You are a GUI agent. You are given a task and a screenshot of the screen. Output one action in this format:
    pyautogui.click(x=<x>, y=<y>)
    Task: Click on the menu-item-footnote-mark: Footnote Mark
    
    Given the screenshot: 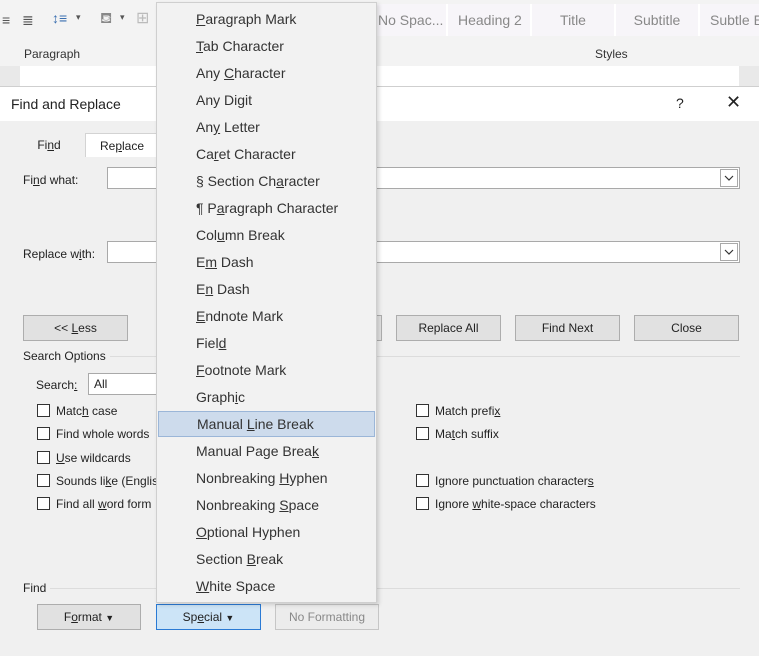 What is the action you would take?
    pyautogui.click(x=266, y=370)
    